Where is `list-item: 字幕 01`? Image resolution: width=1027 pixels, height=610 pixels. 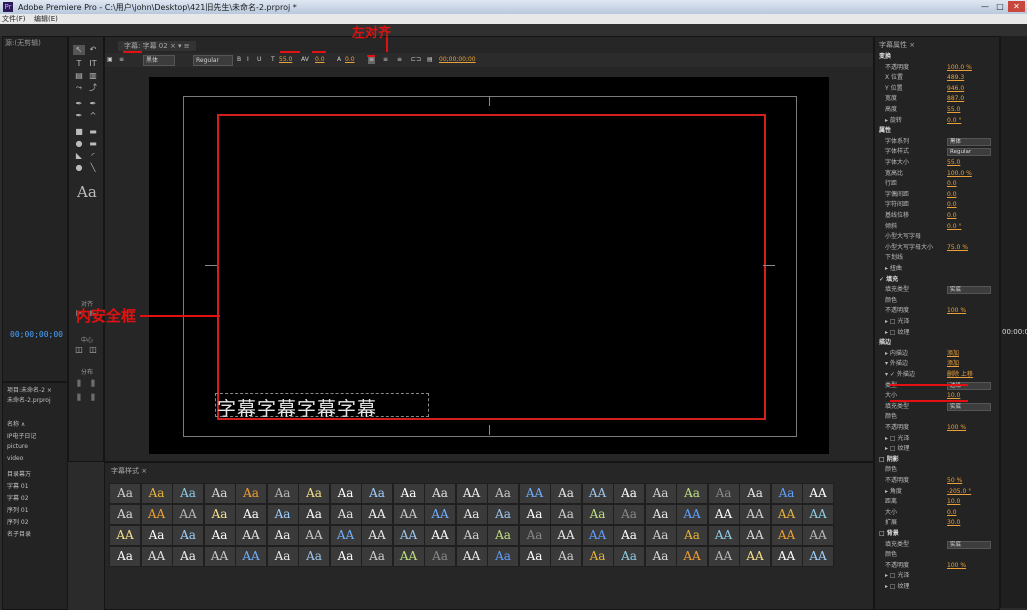
list-item: 字幕 01 is located at coordinates (37, 485).